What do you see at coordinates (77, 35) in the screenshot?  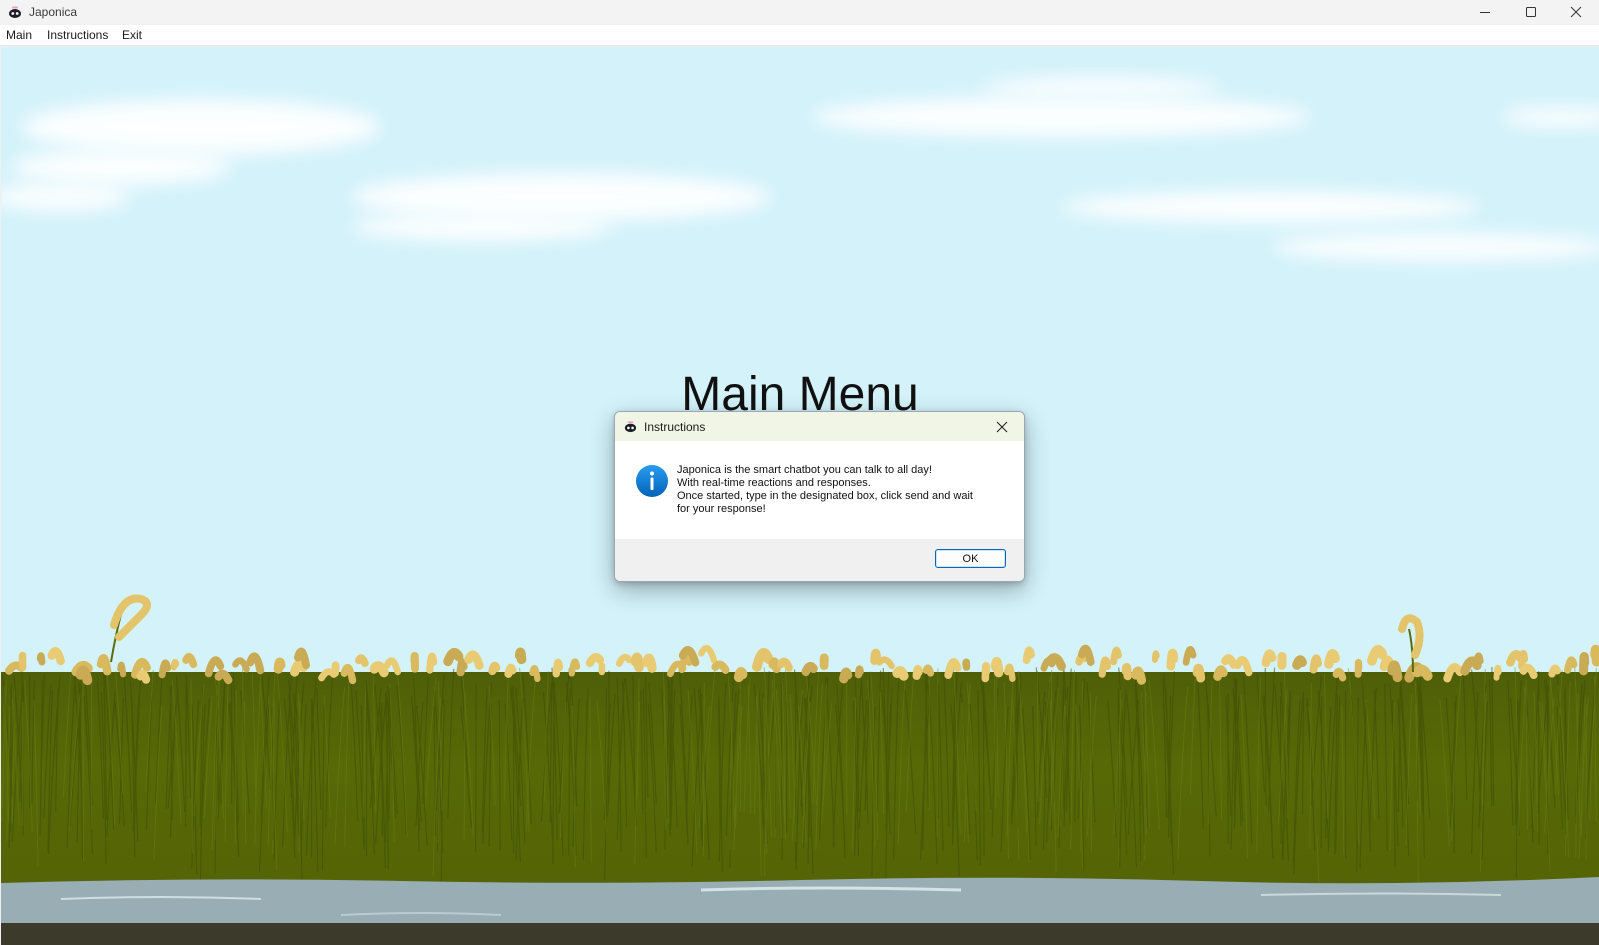 I see `menu-item-instructions: Instructions` at bounding box center [77, 35].